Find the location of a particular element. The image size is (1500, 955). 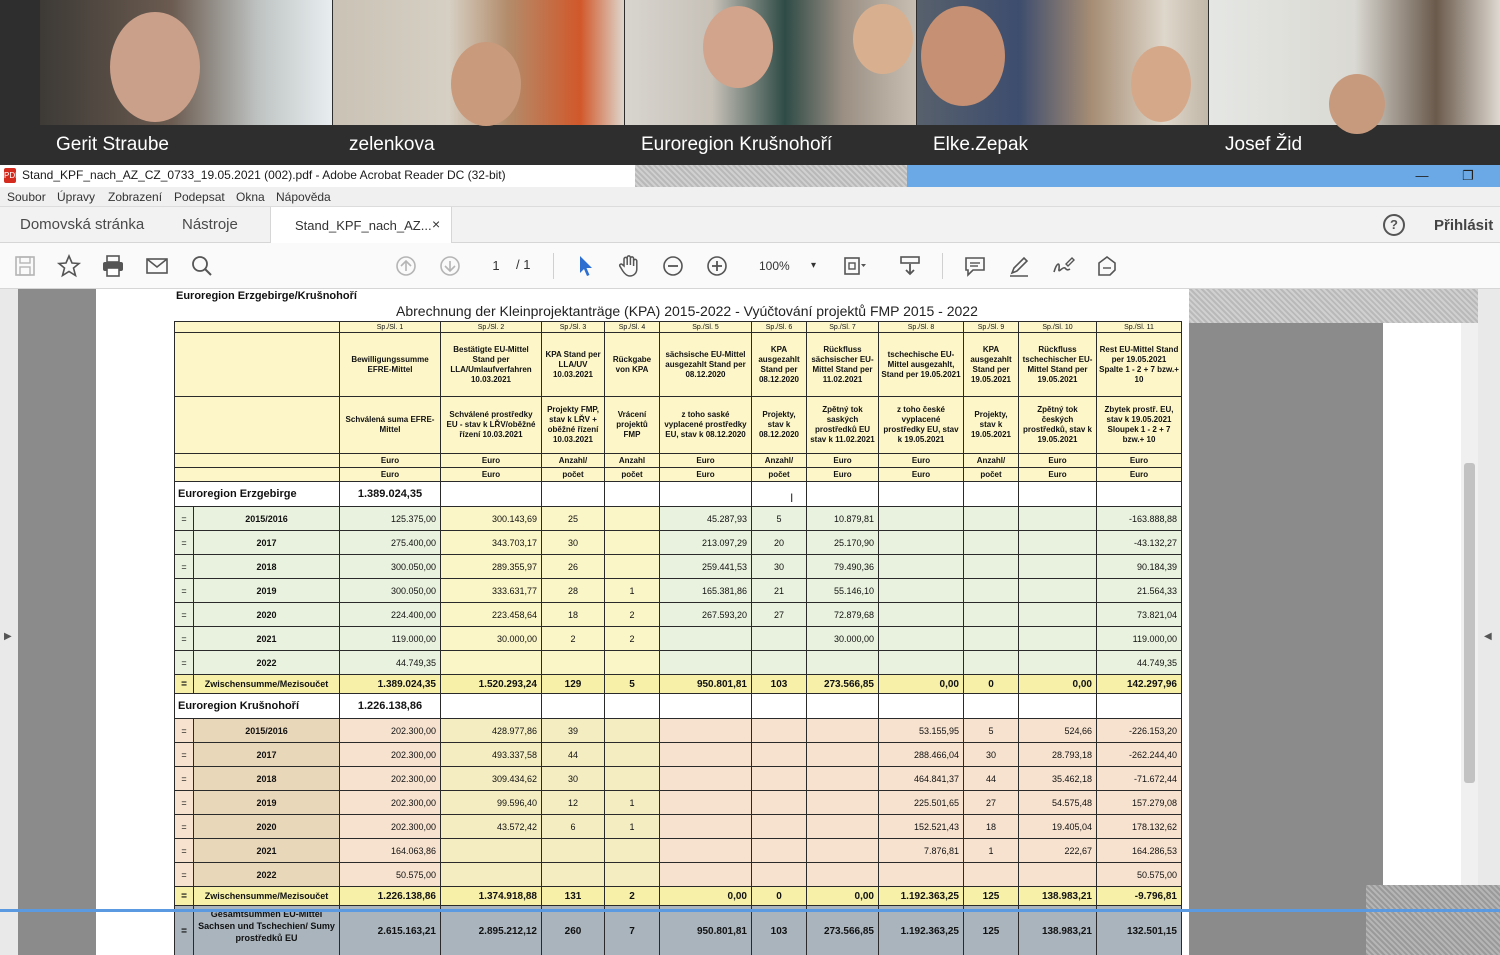

subtotal-cell: 273.566,85 is located at coordinates (842, 684).